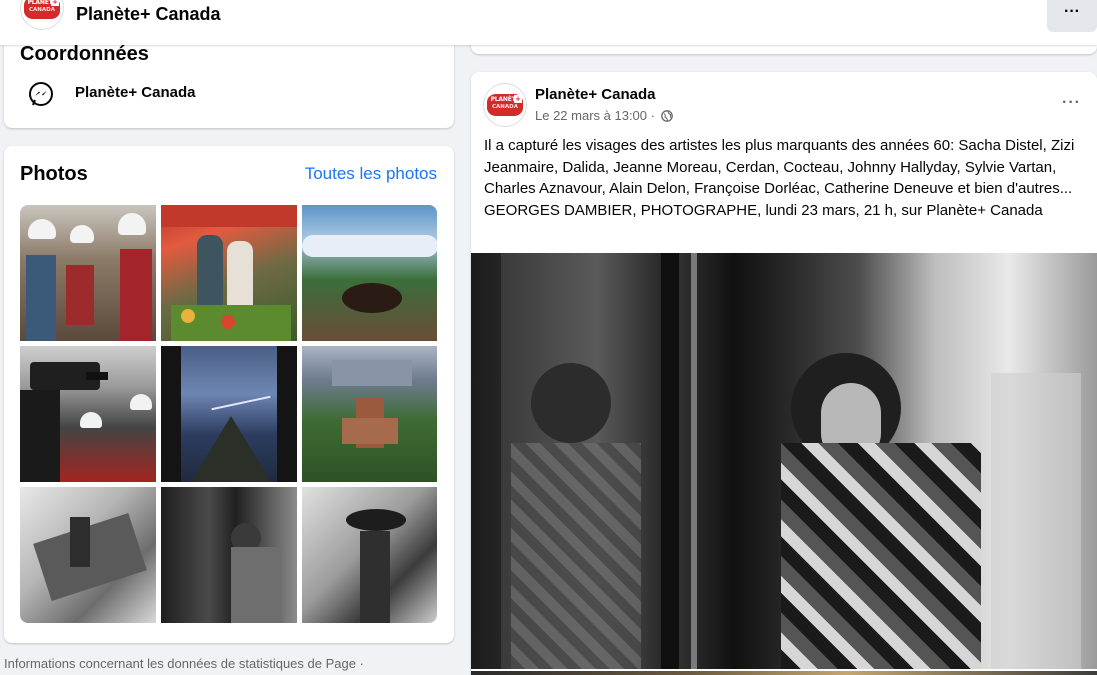 This screenshot has width=1097, height=675. I want to click on next-photos-strip, so click(784, 673).